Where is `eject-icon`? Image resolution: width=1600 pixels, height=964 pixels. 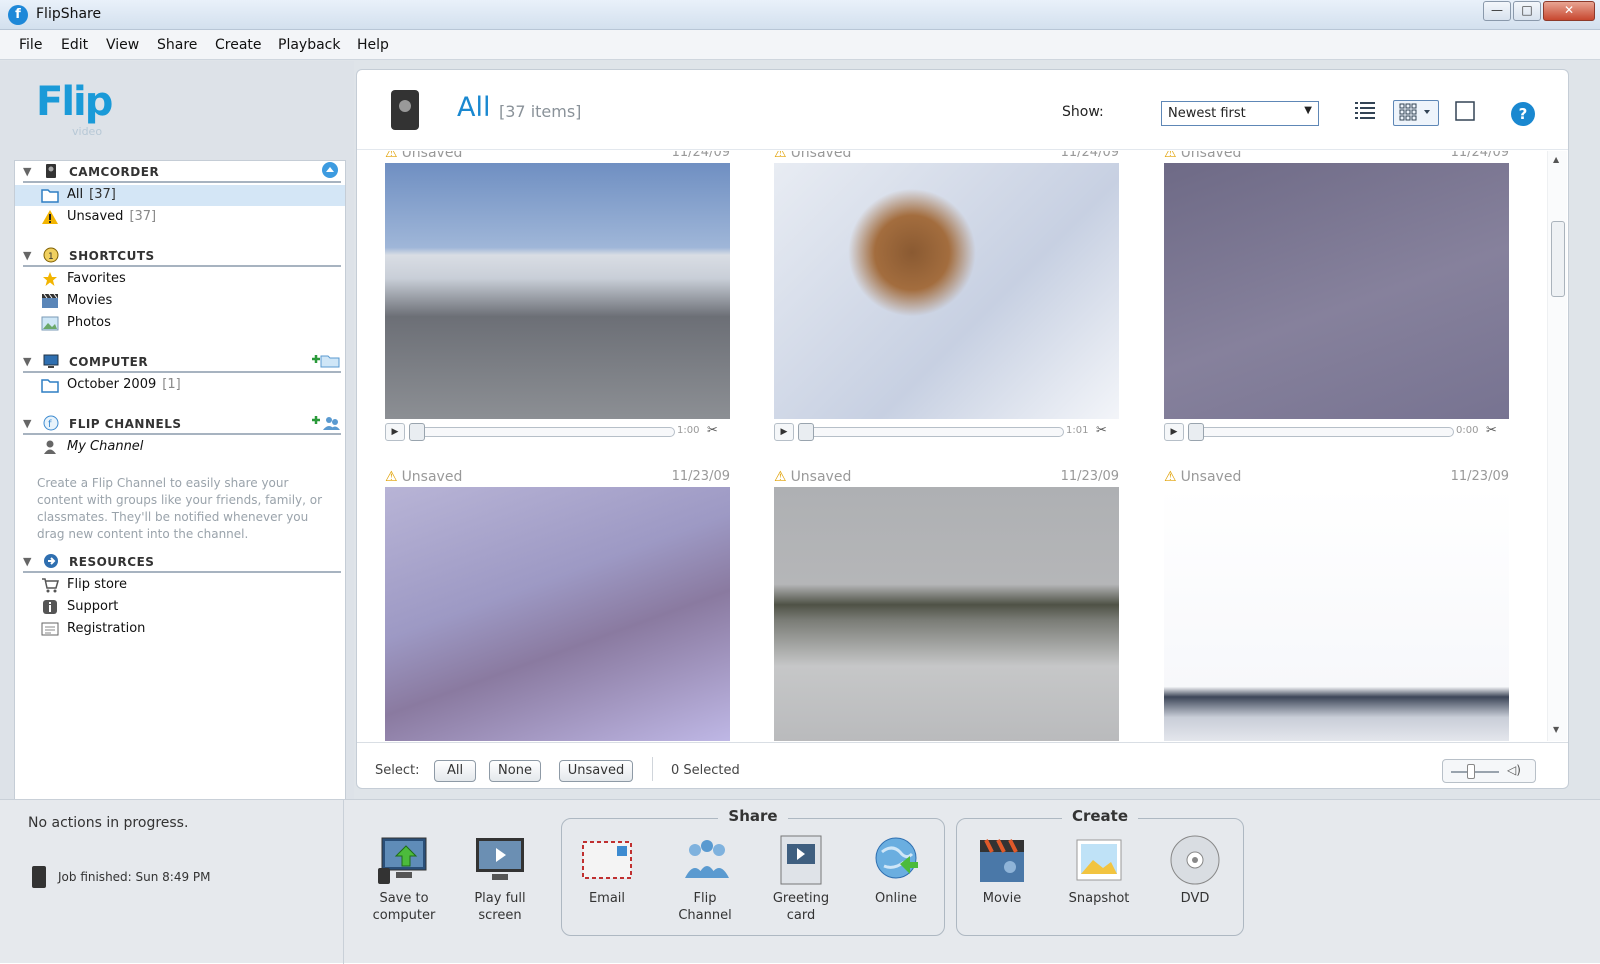 eject-icon is located at coordinates (330, 171).